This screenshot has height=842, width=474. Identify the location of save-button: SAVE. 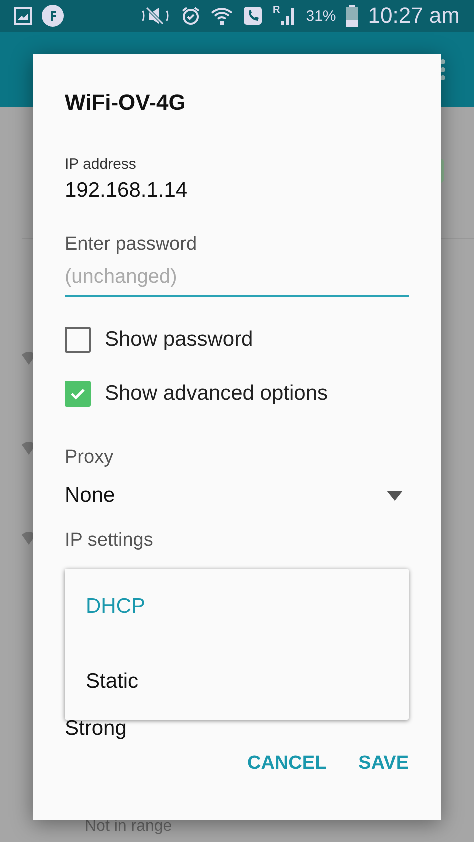
(383, 764).